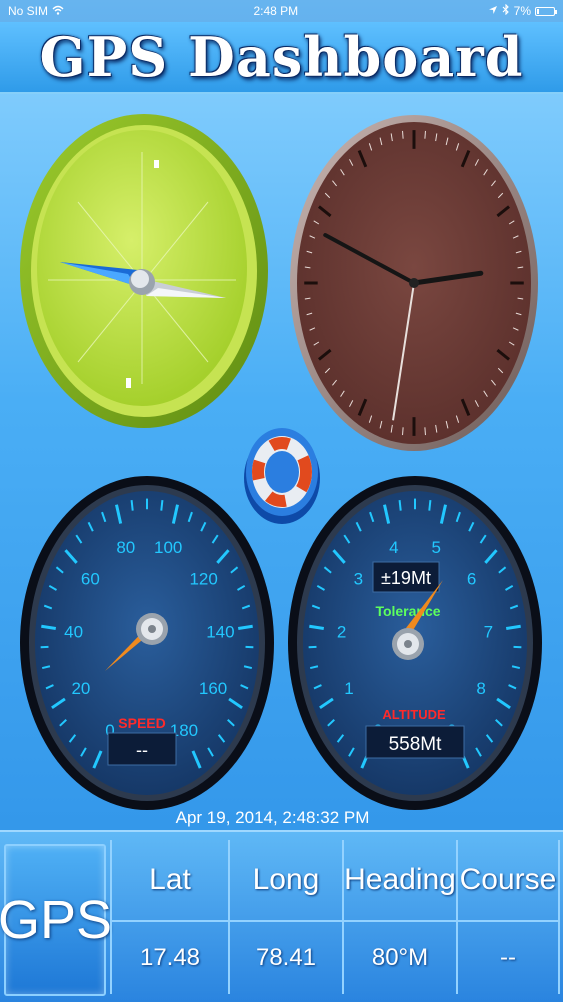 Image resolution: width=563 pixels, height=1002 pixels. I want to click on gps-button: GPS, so click(55, 920).